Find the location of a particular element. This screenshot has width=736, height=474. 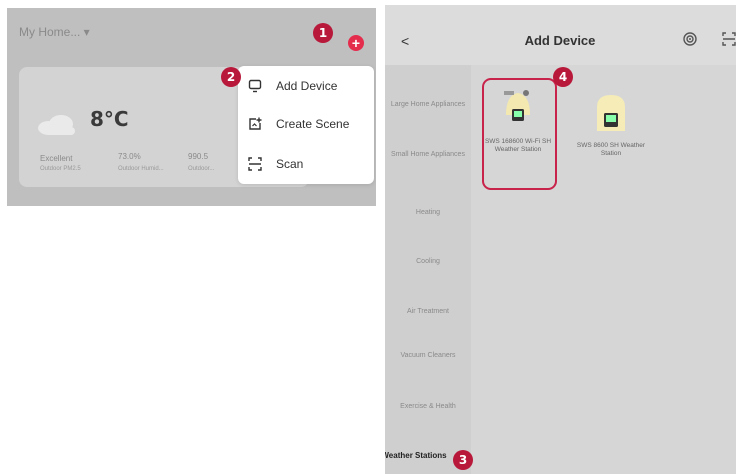

category-heating: Heating is located at coordinates (428, 212).